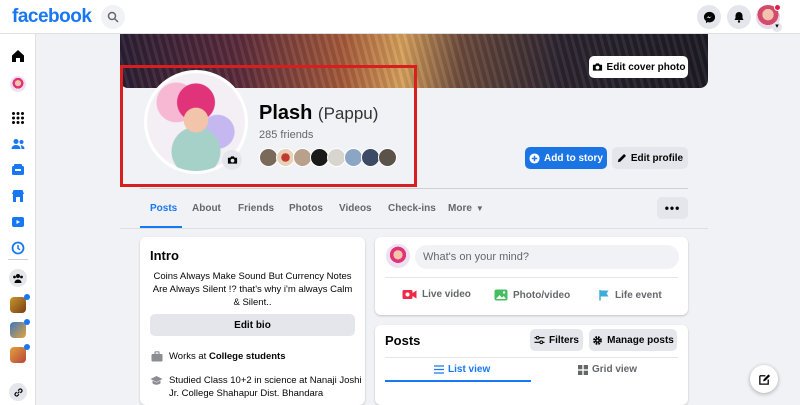 The height and width of the screenshot is (405, 800). What do you see at coordinates (286, 135) in the screenshot?
I see `friend-count: 285 friends` at bounding box center [286, 135].